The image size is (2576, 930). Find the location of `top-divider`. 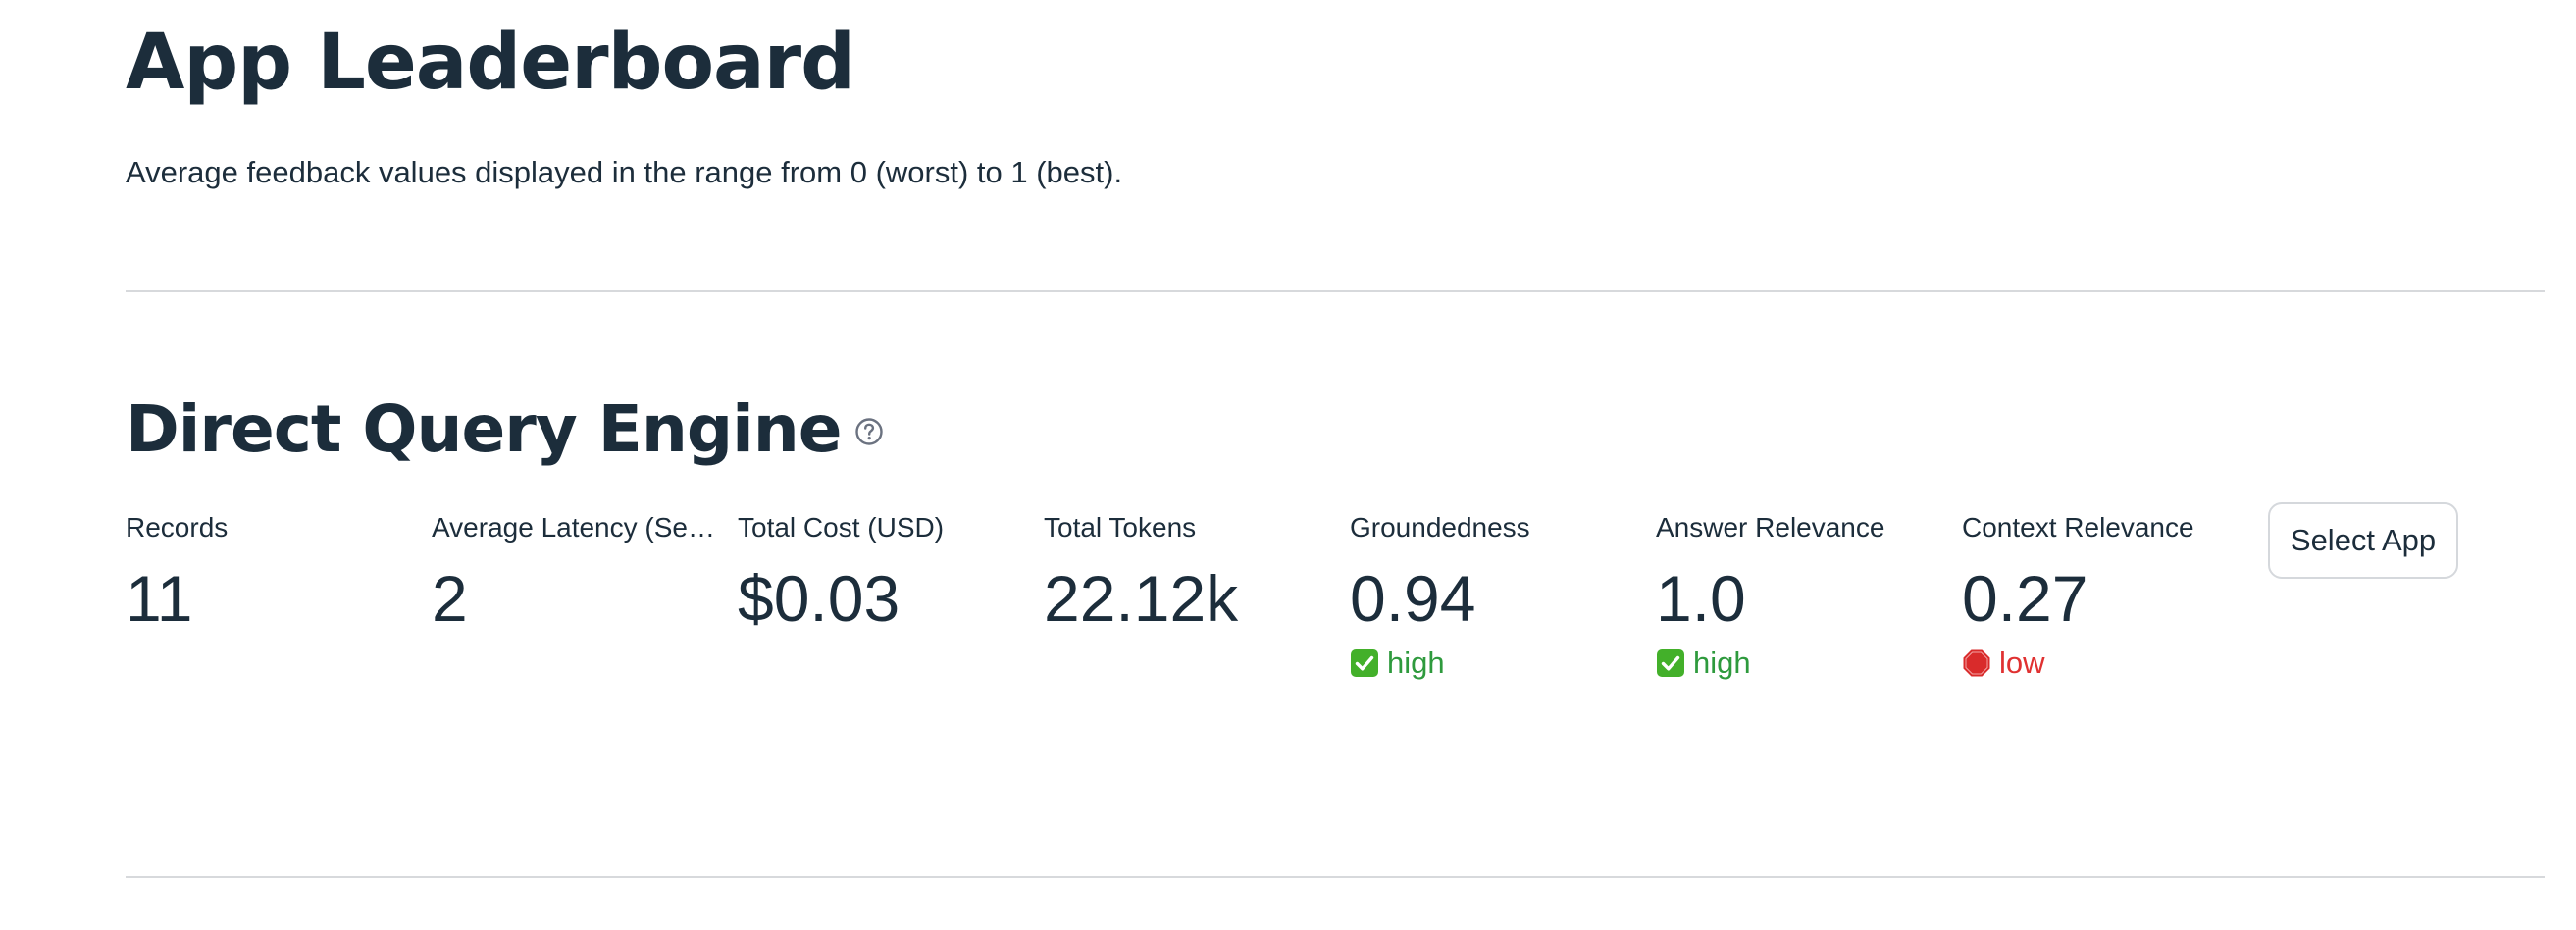

top-divider is located at coordinates (1335, 291).